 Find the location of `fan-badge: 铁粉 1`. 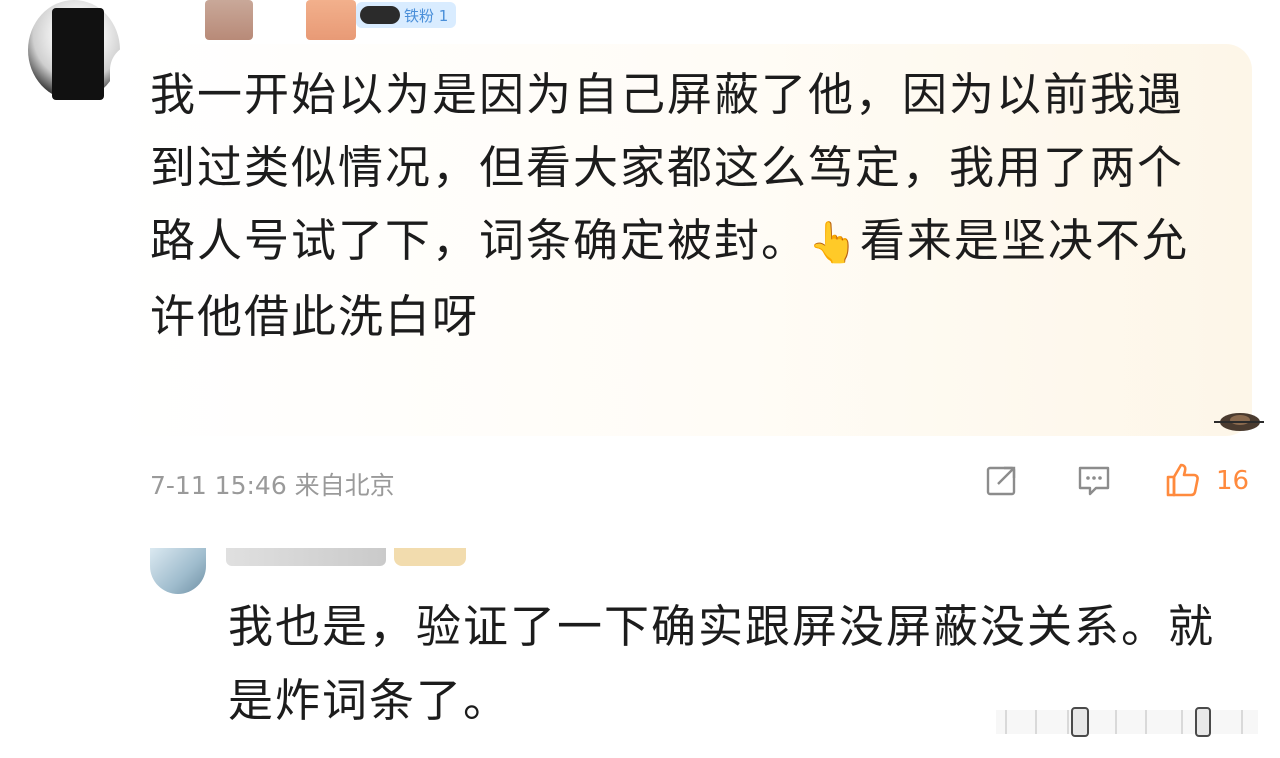

fan-badge: 铁粉 1 is located at coordinates (406, 15).